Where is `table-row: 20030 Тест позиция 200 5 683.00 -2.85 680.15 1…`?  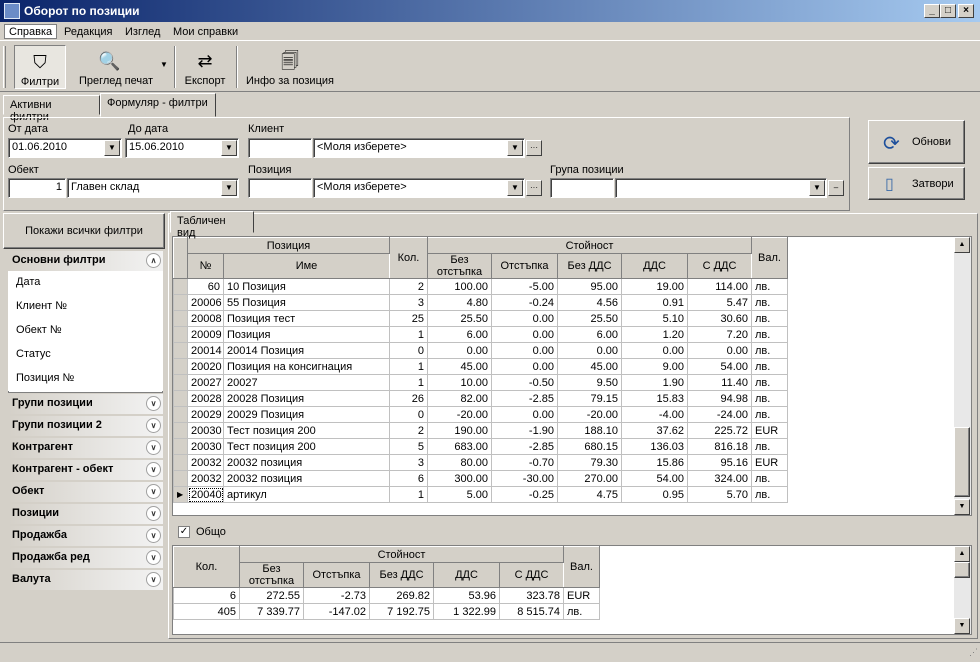 table-row: 20030 Тест позиция 200 5 683.00 -2.85 680.15 1… is located at coordinates (481, 446).